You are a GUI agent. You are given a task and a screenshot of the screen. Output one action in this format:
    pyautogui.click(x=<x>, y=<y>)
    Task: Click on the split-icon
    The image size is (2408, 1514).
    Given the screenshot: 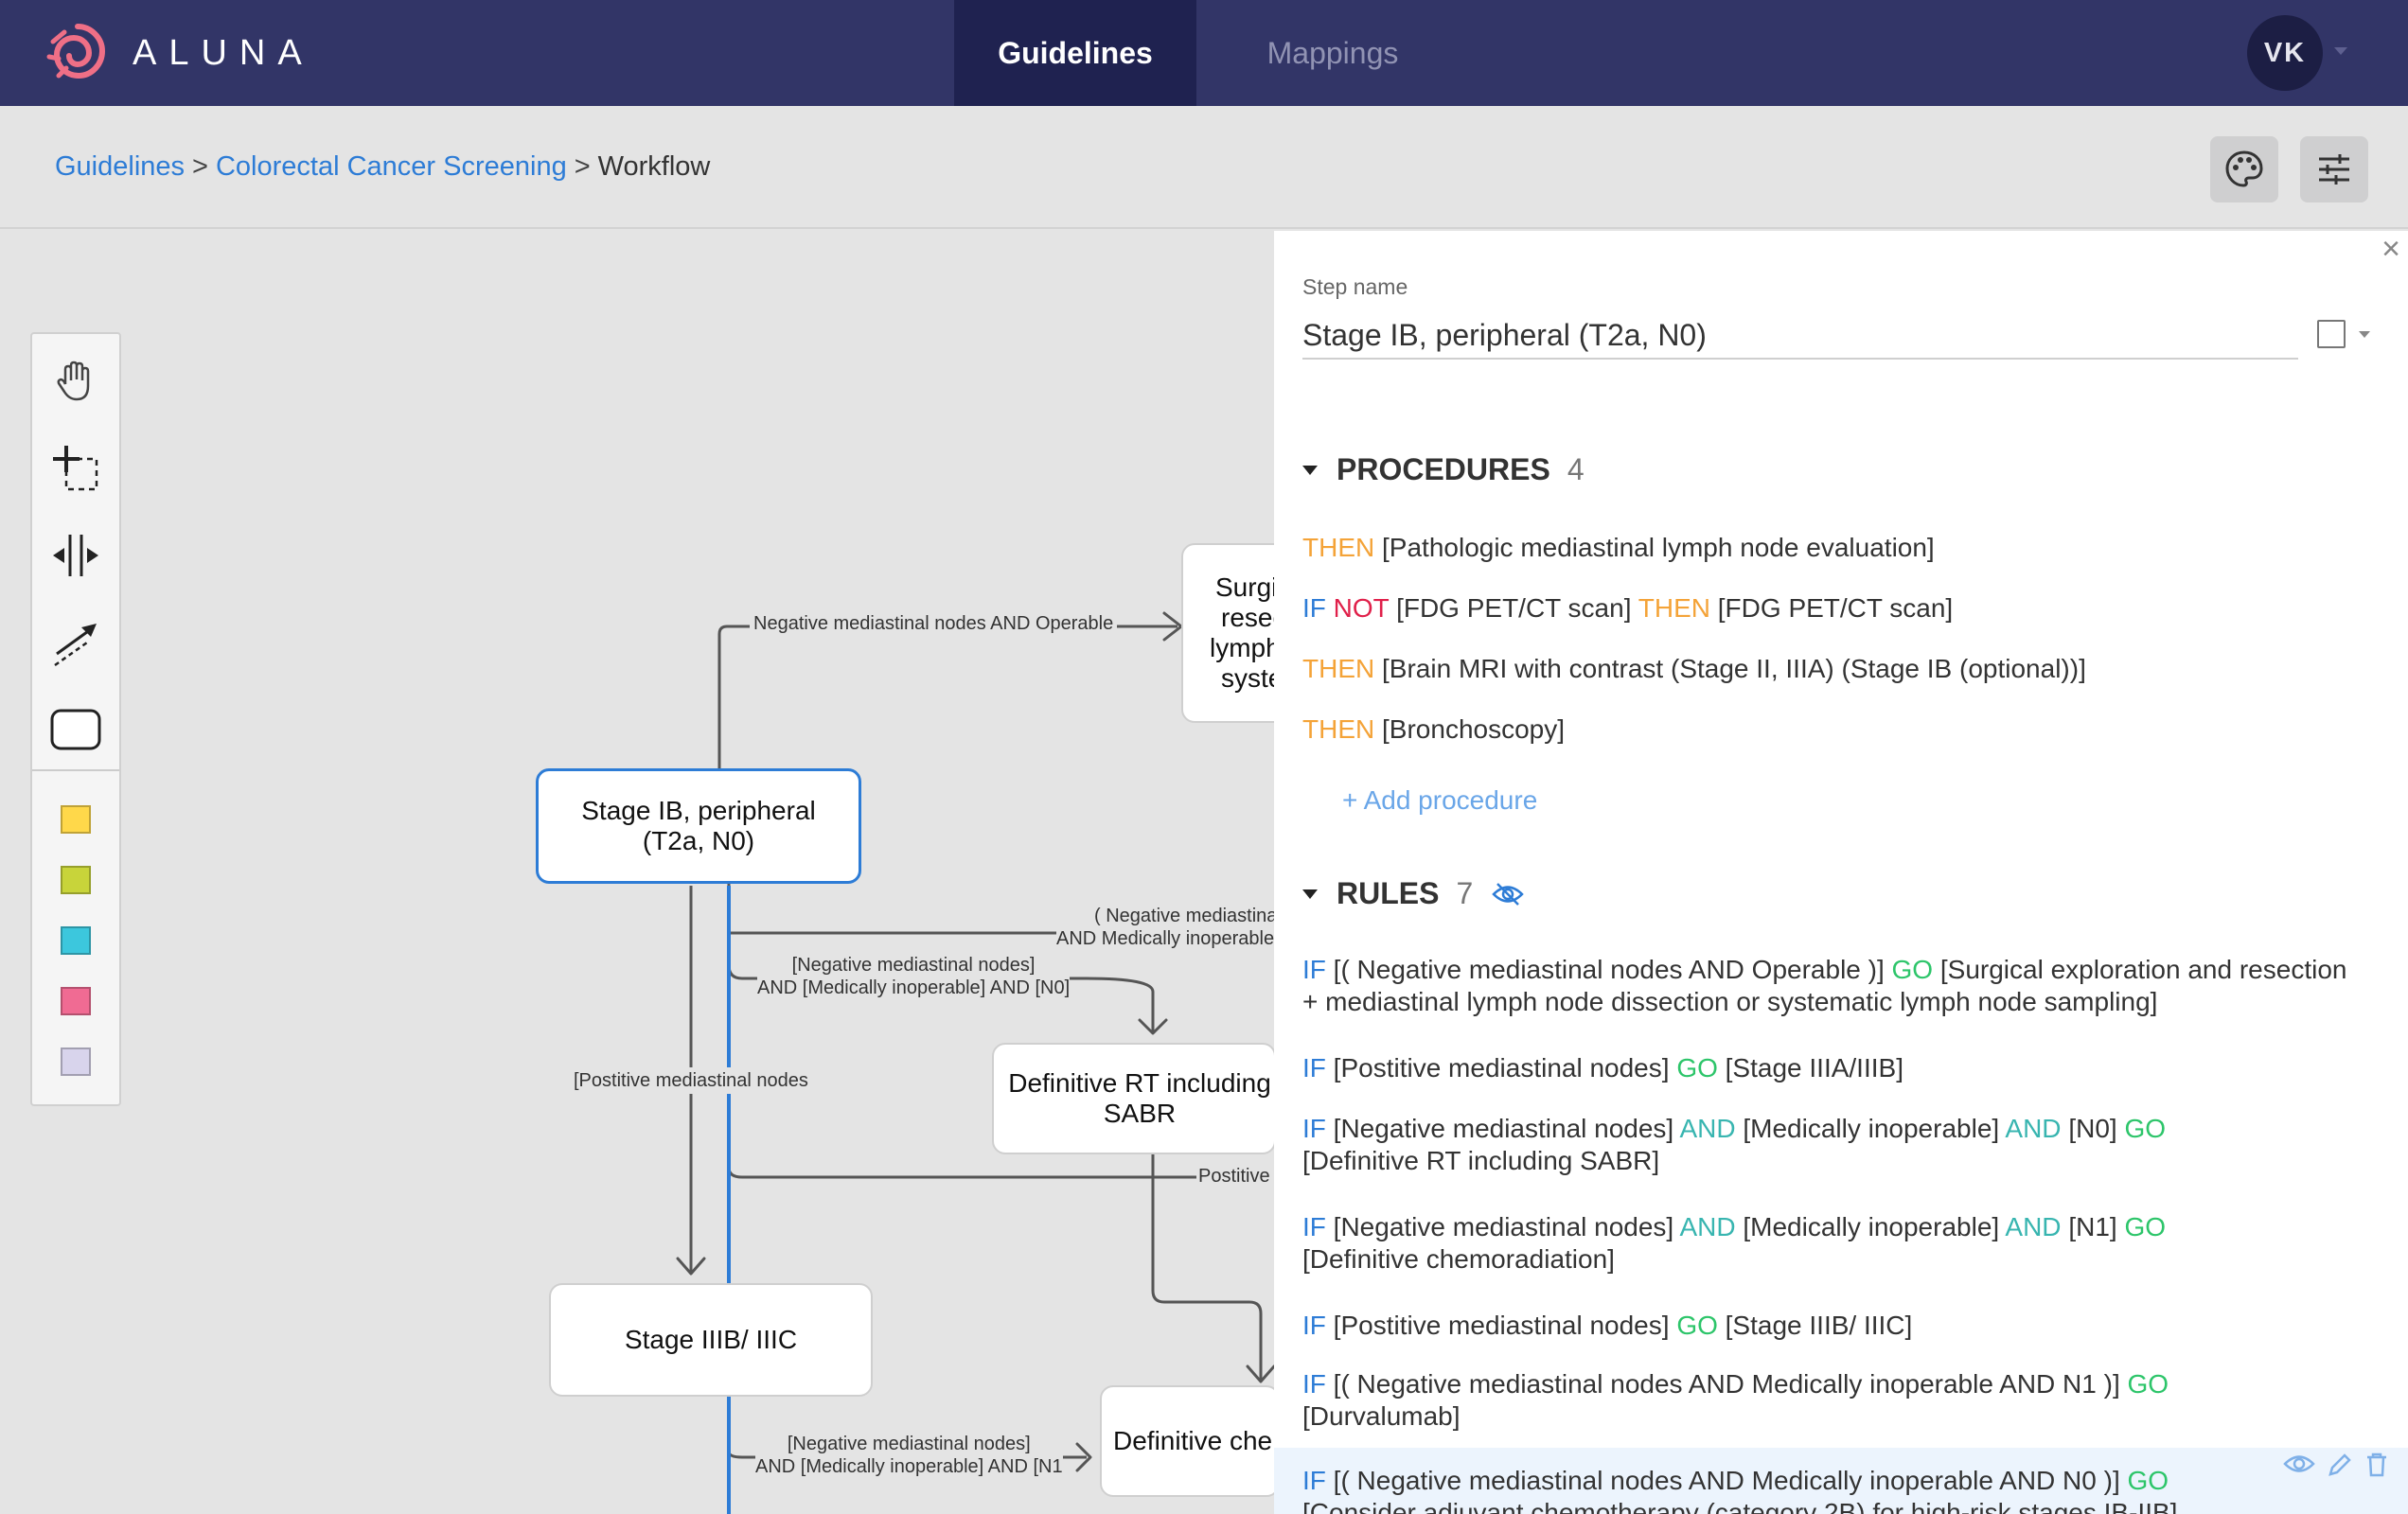 What is the action you would take?
    pyautogui.click(x=75, y=555)
    